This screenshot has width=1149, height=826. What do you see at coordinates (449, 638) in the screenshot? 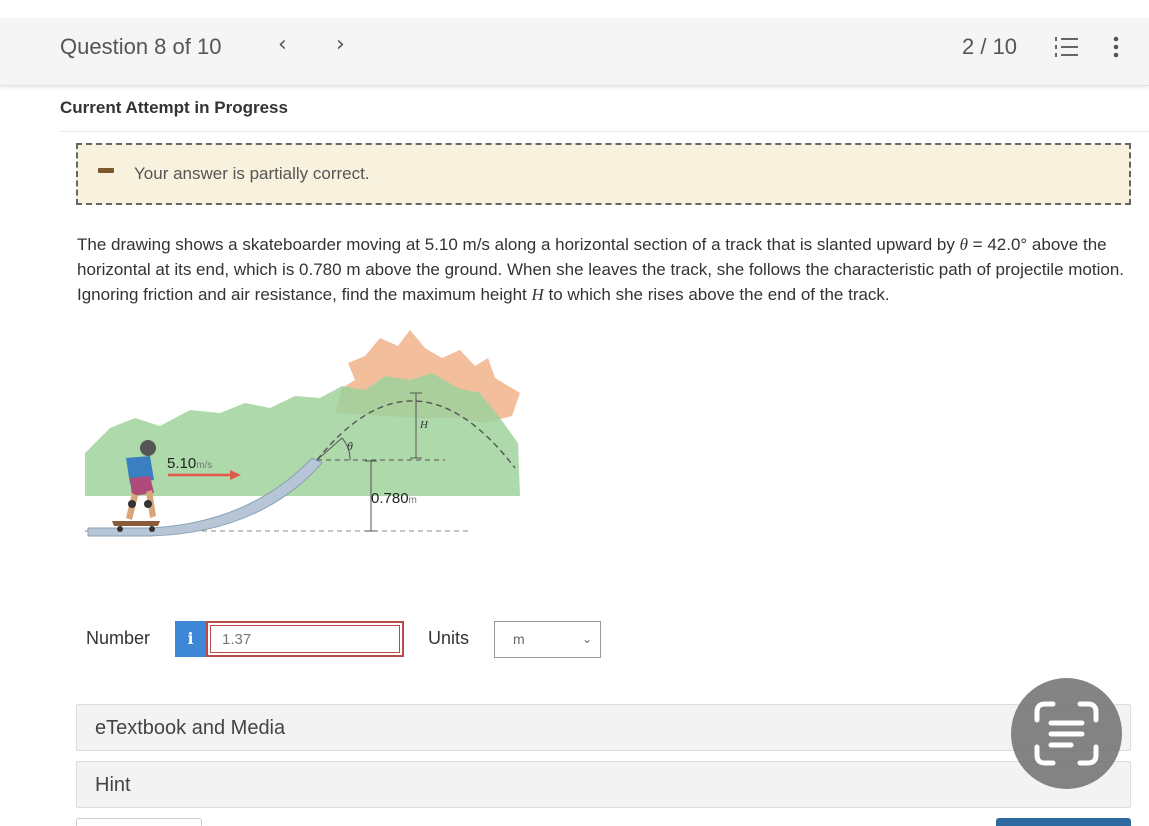
I see `units-label: Units` at bounding box center [449, 638].